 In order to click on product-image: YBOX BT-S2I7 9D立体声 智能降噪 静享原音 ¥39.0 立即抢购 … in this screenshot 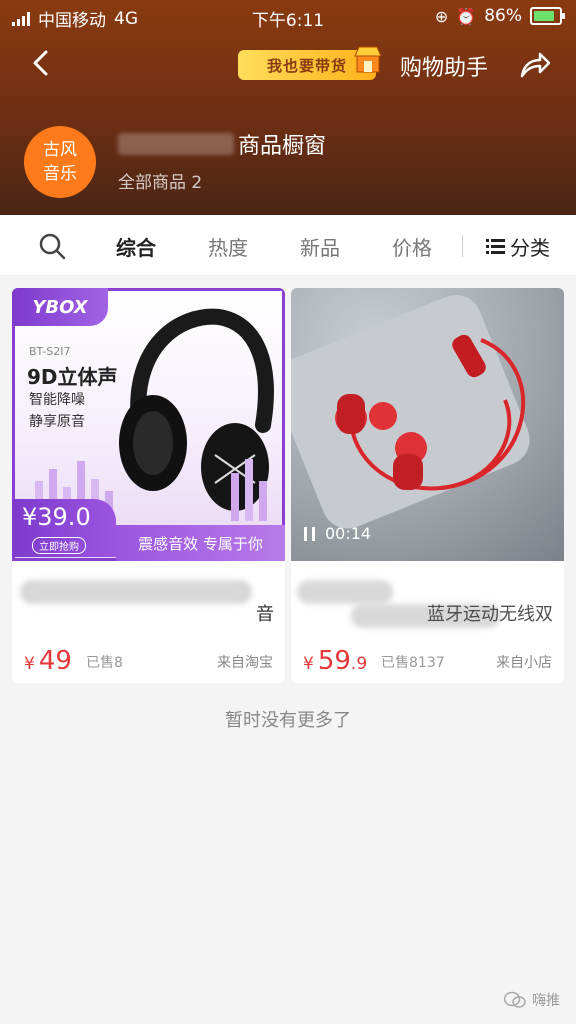, I will do `click(148, 424)`.